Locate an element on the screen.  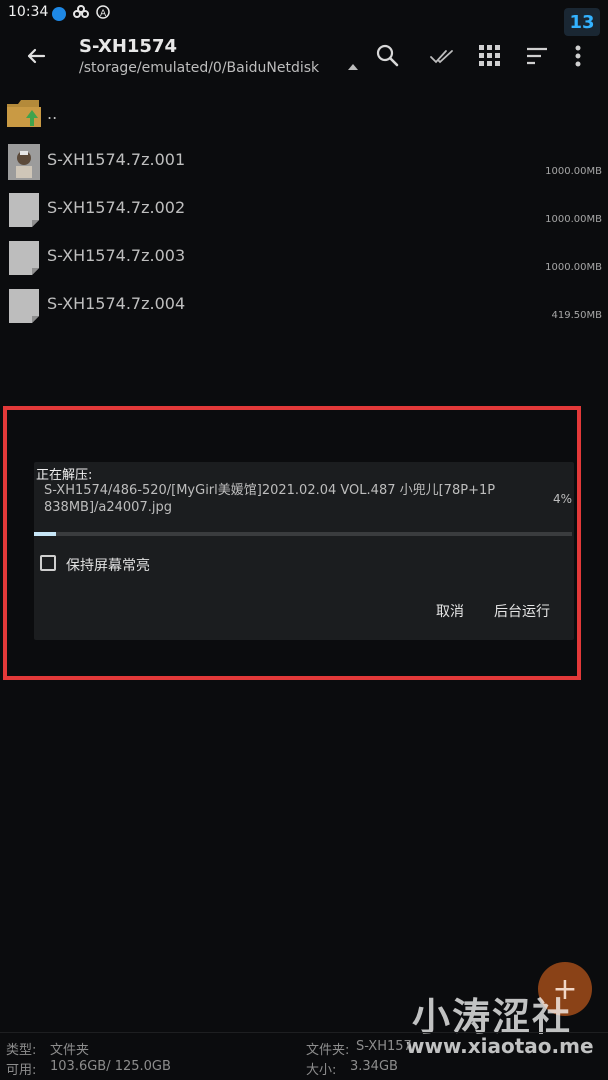
file-name: S-XH1574.7z.003 is located at coordinates (116, 255).